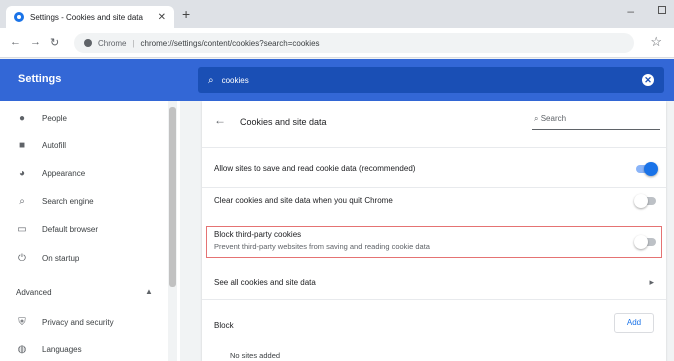 The width and height of the screenshot is (674, 361). I want to click on settings-title: Settings, so click(40, 79).